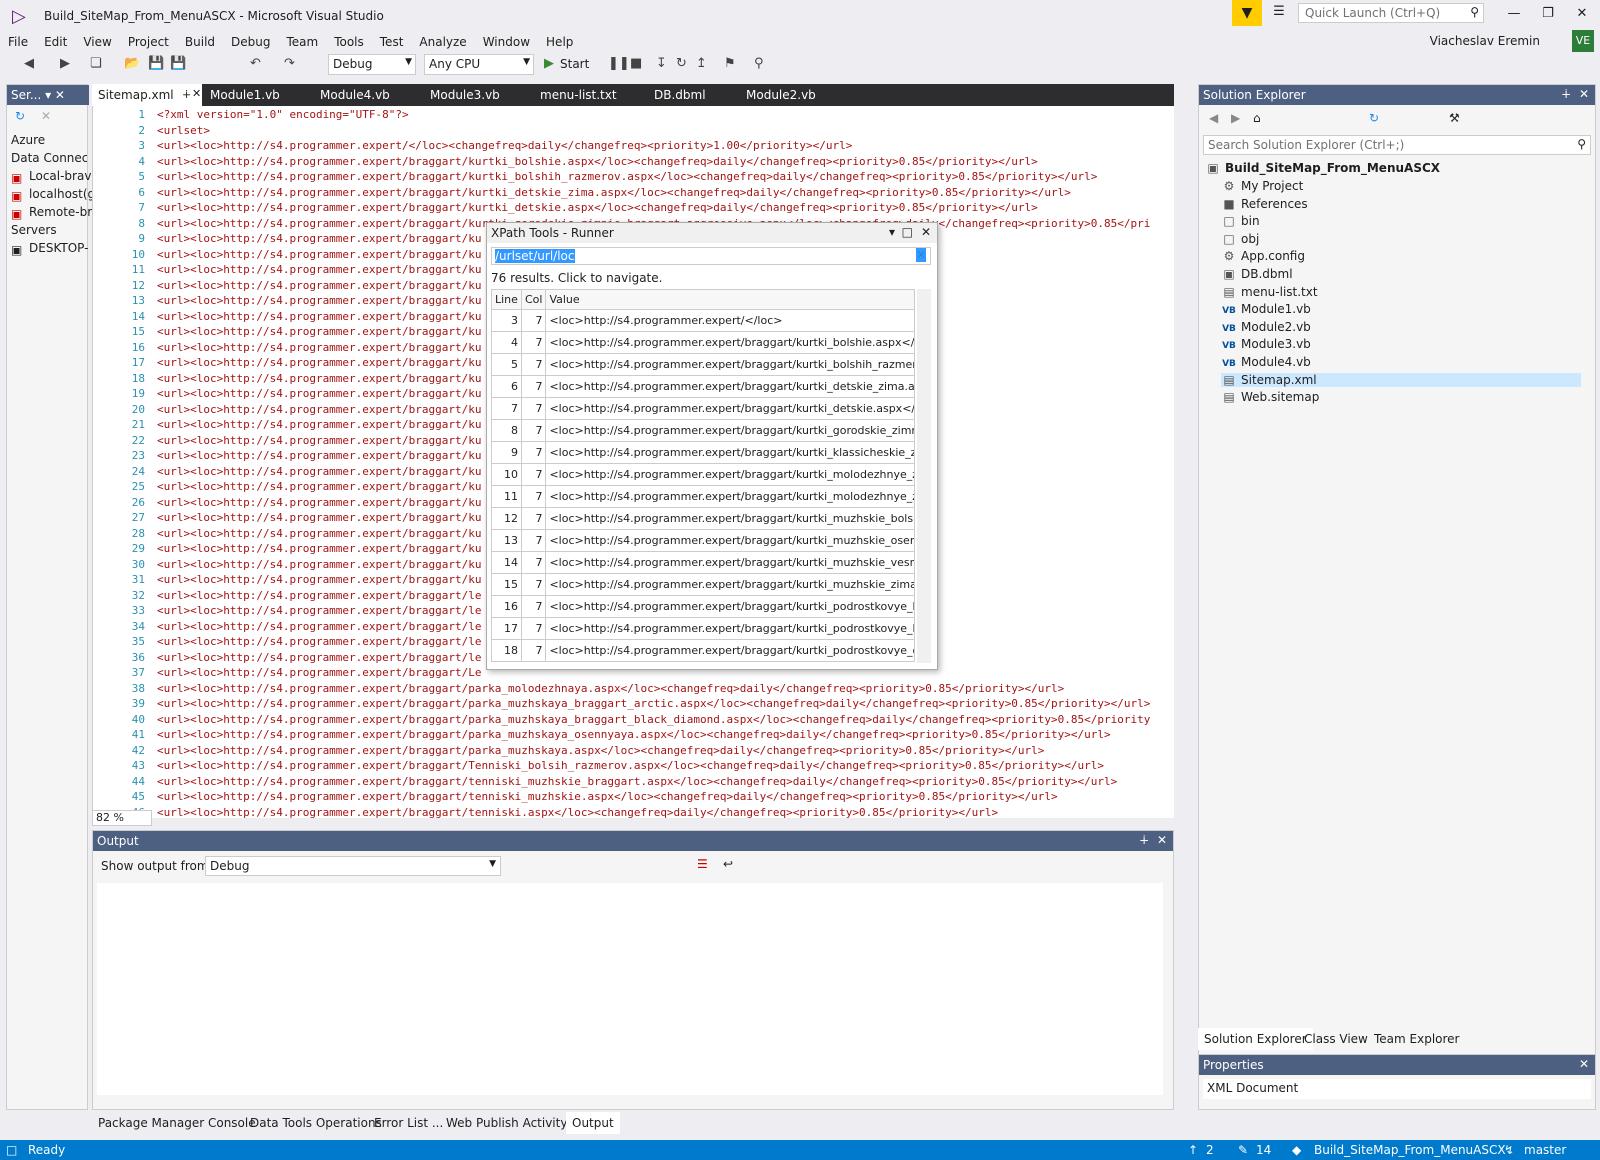 This screenshot has height=1160, width=1600. What do you see at coordinates (156, 63) in the screenshot?
I see `save-icon: 💾` at bounding box center [156, 63].